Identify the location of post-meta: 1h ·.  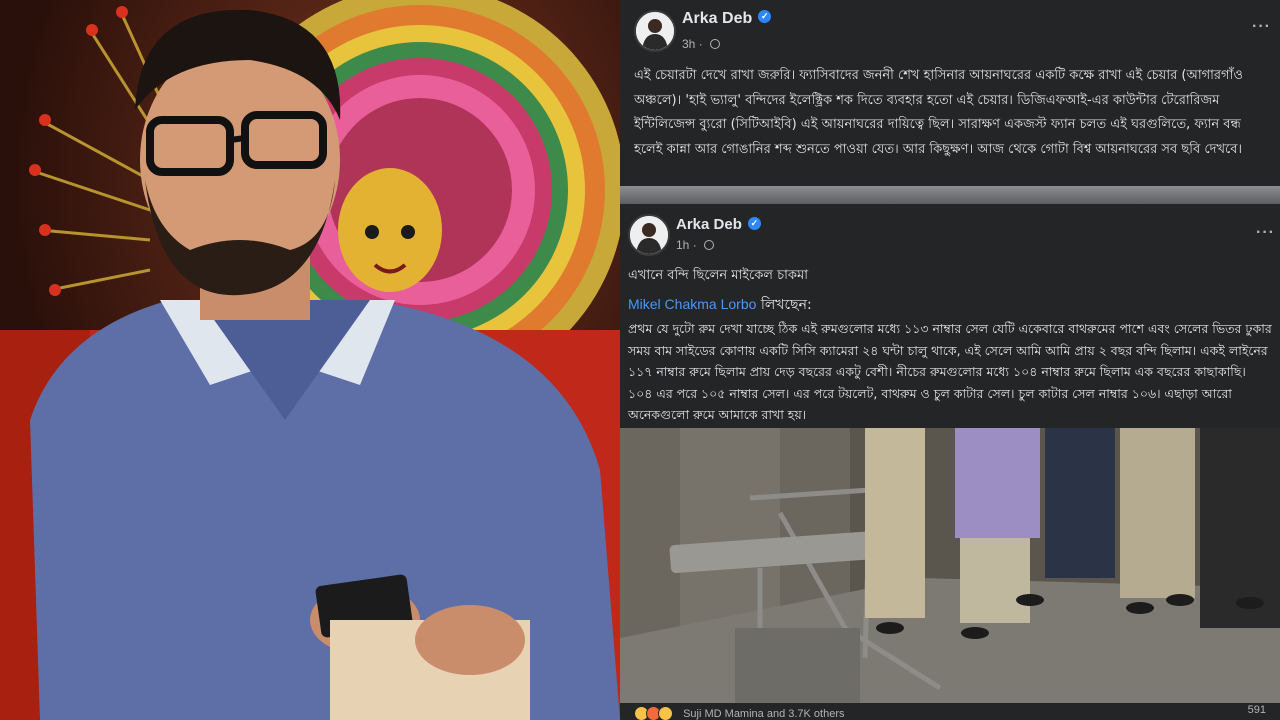
(695, 245).